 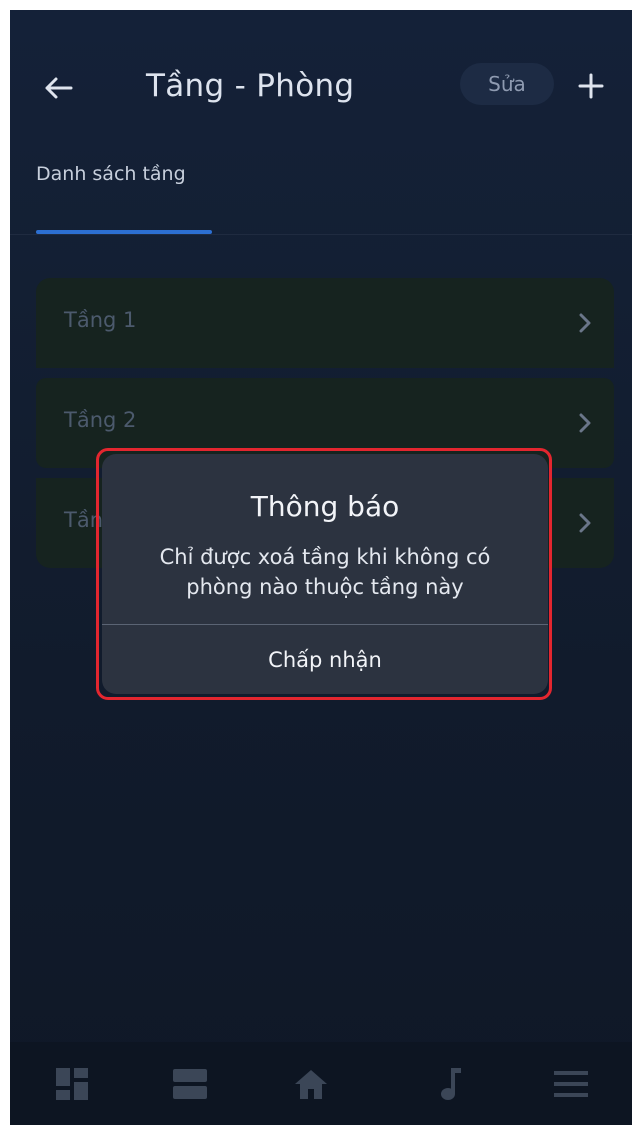 I want to click on tab-floor-list: Danh sách tầng, so click(x=111, y=174).